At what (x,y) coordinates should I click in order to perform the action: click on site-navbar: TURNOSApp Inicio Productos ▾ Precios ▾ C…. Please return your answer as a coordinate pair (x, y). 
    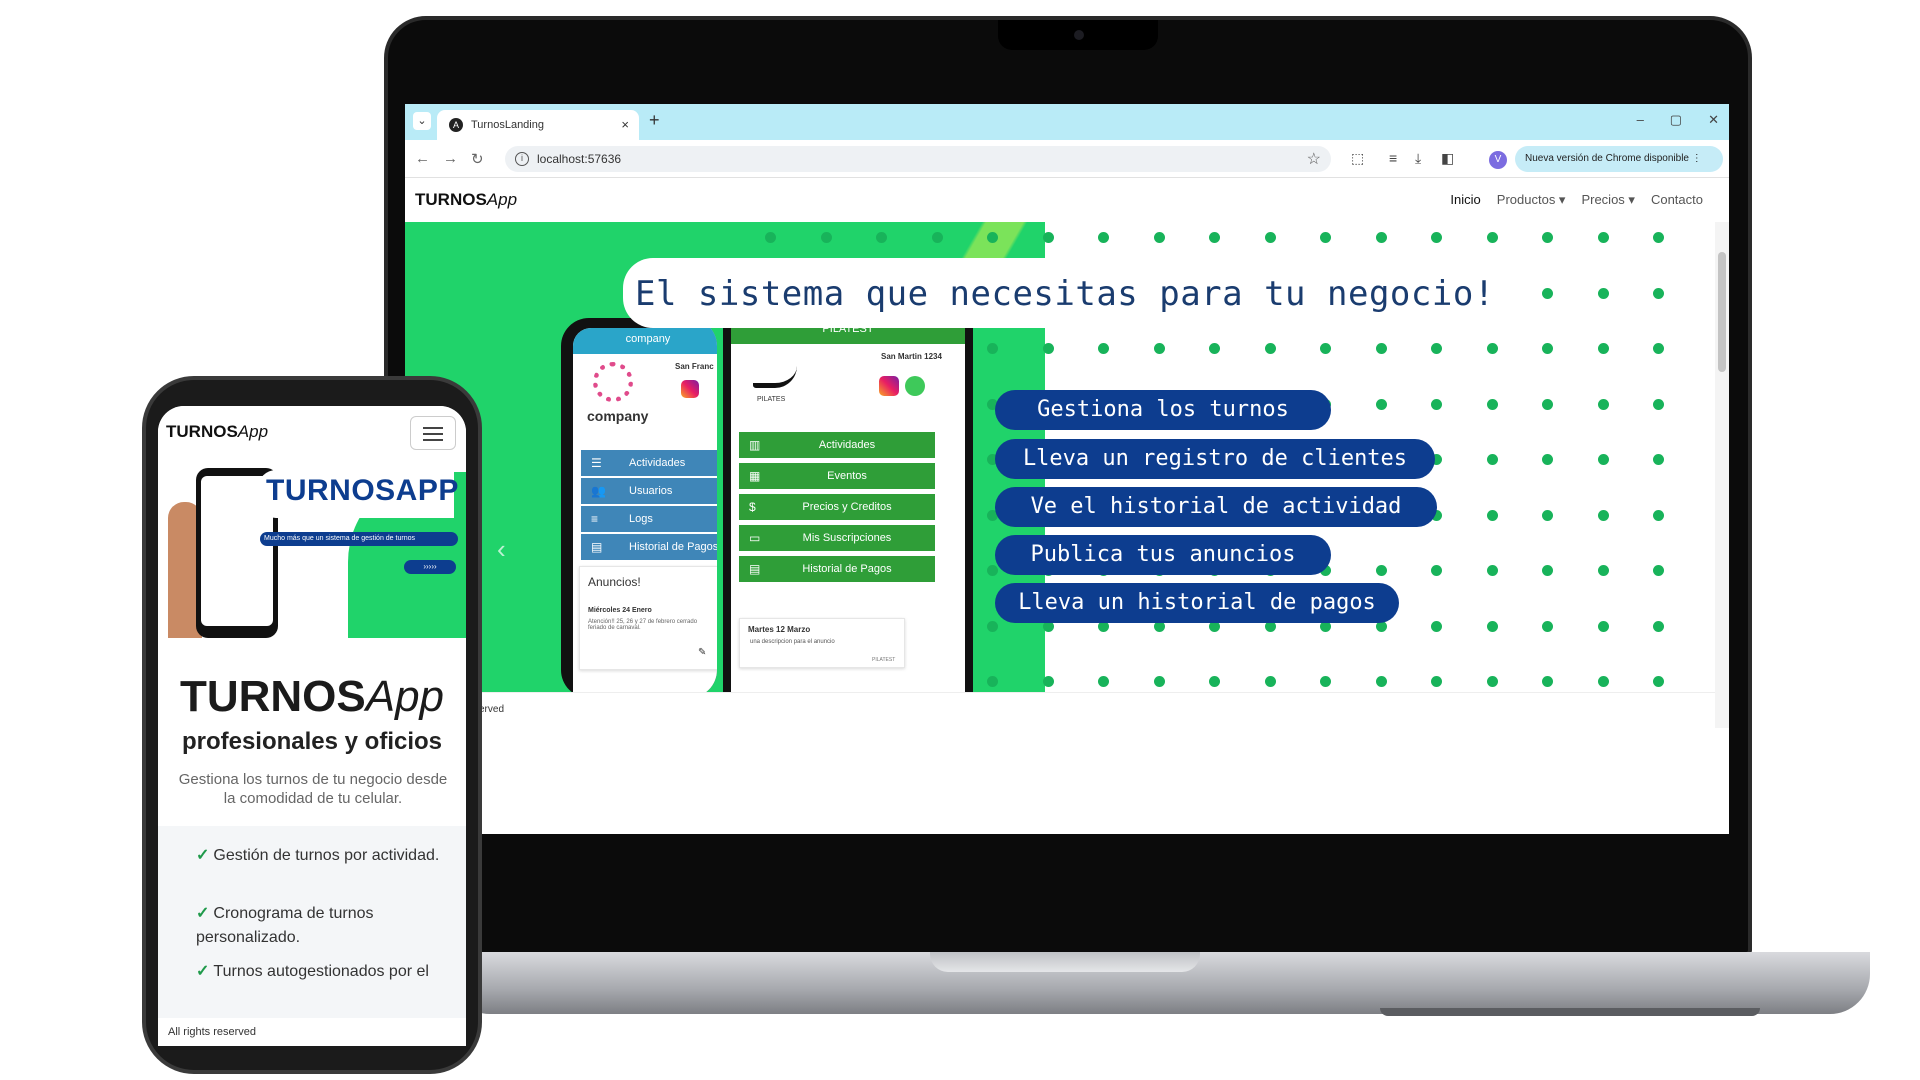
    Looking at the image, I should click on (1067, 200).